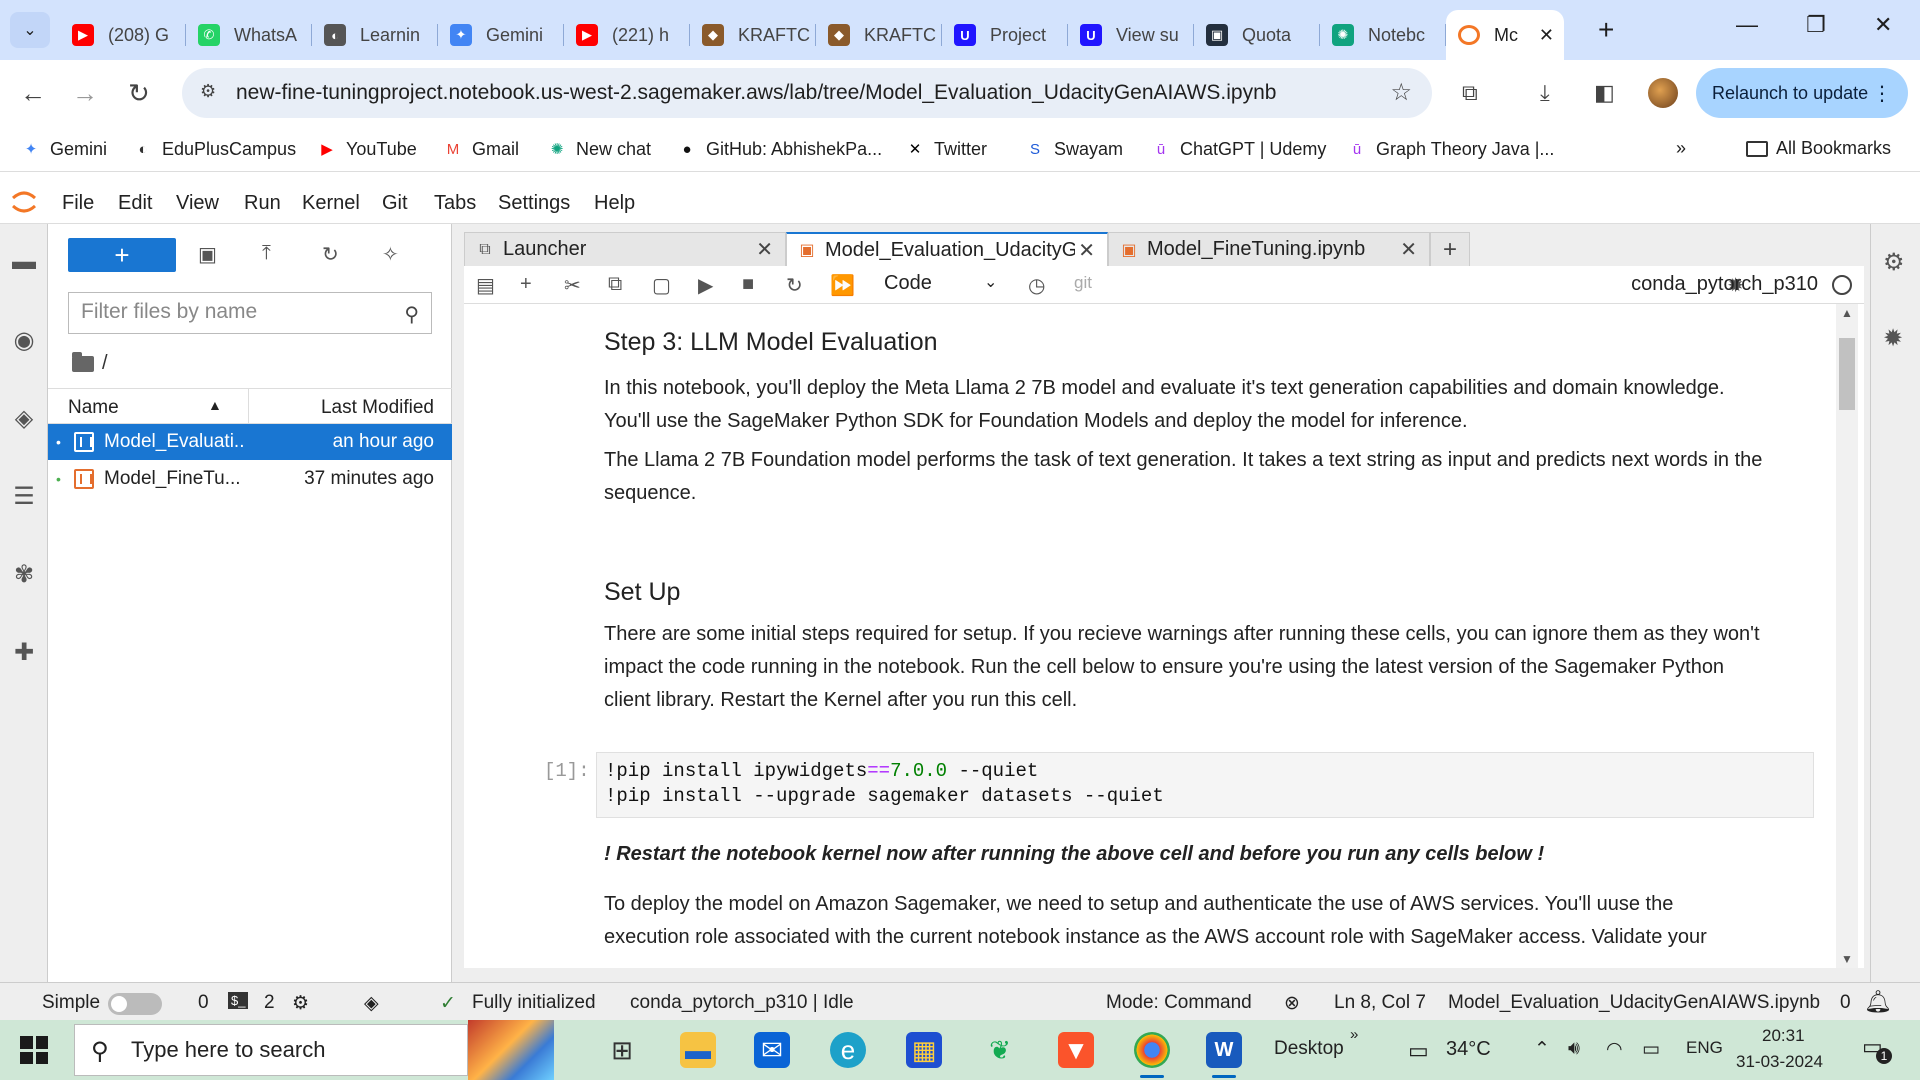 Image resolution: width=1920 pixels, height=1080 pixels. What do you see at coordinates (534, 1003) in the screenshot?
I see `lsp-status: Fully initialized` at bounding box center [534, 1003].